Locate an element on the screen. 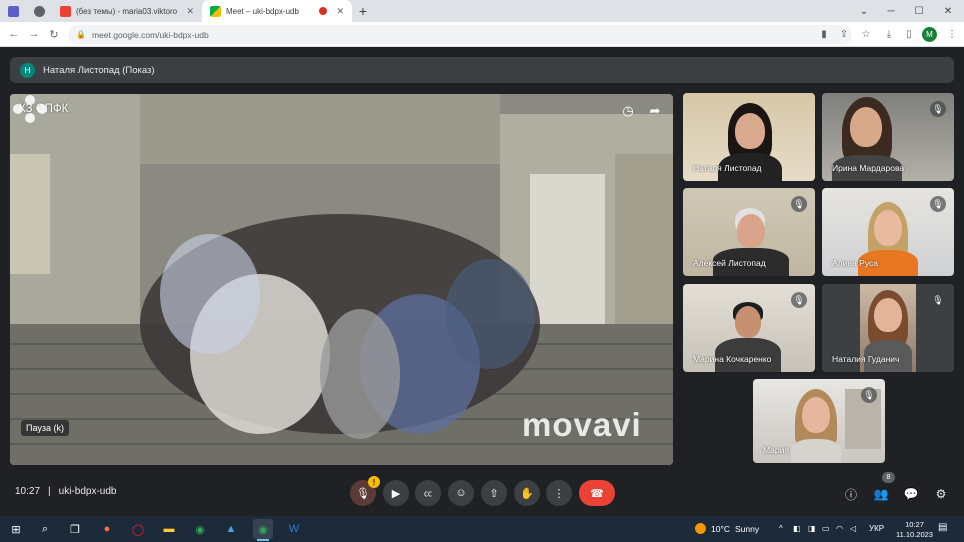  tray-app-icon: ◨ is located at coordinates (812, 528).